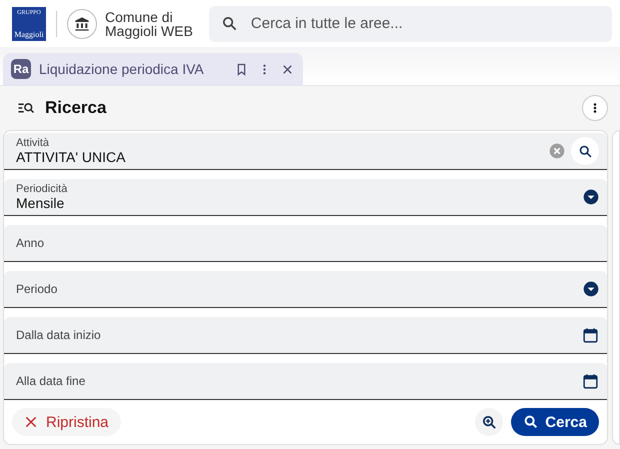 Image resolution: width=620 pixels, height=449 pixels. I want to click on field-label: Alla data fine, so click(51, 381).